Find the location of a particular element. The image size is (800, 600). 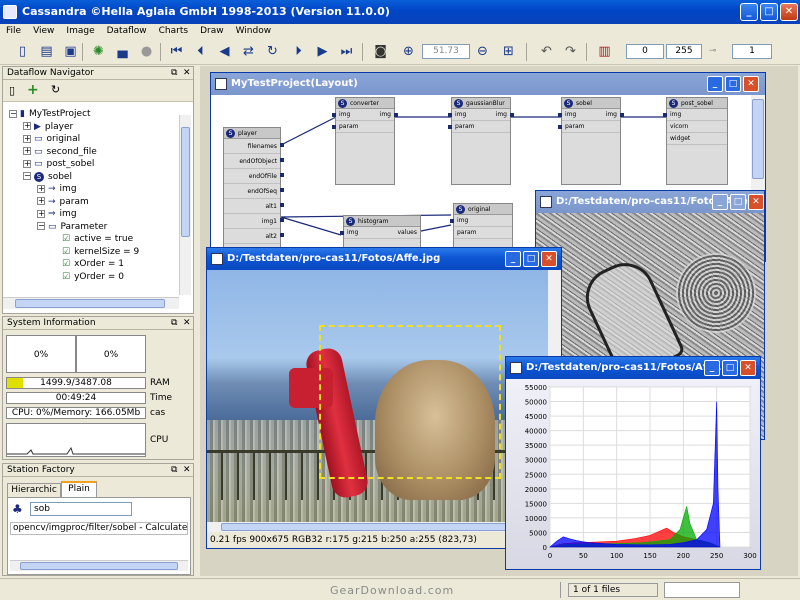

image-horizontal-scrollbar is located at coordinates (377, 527).